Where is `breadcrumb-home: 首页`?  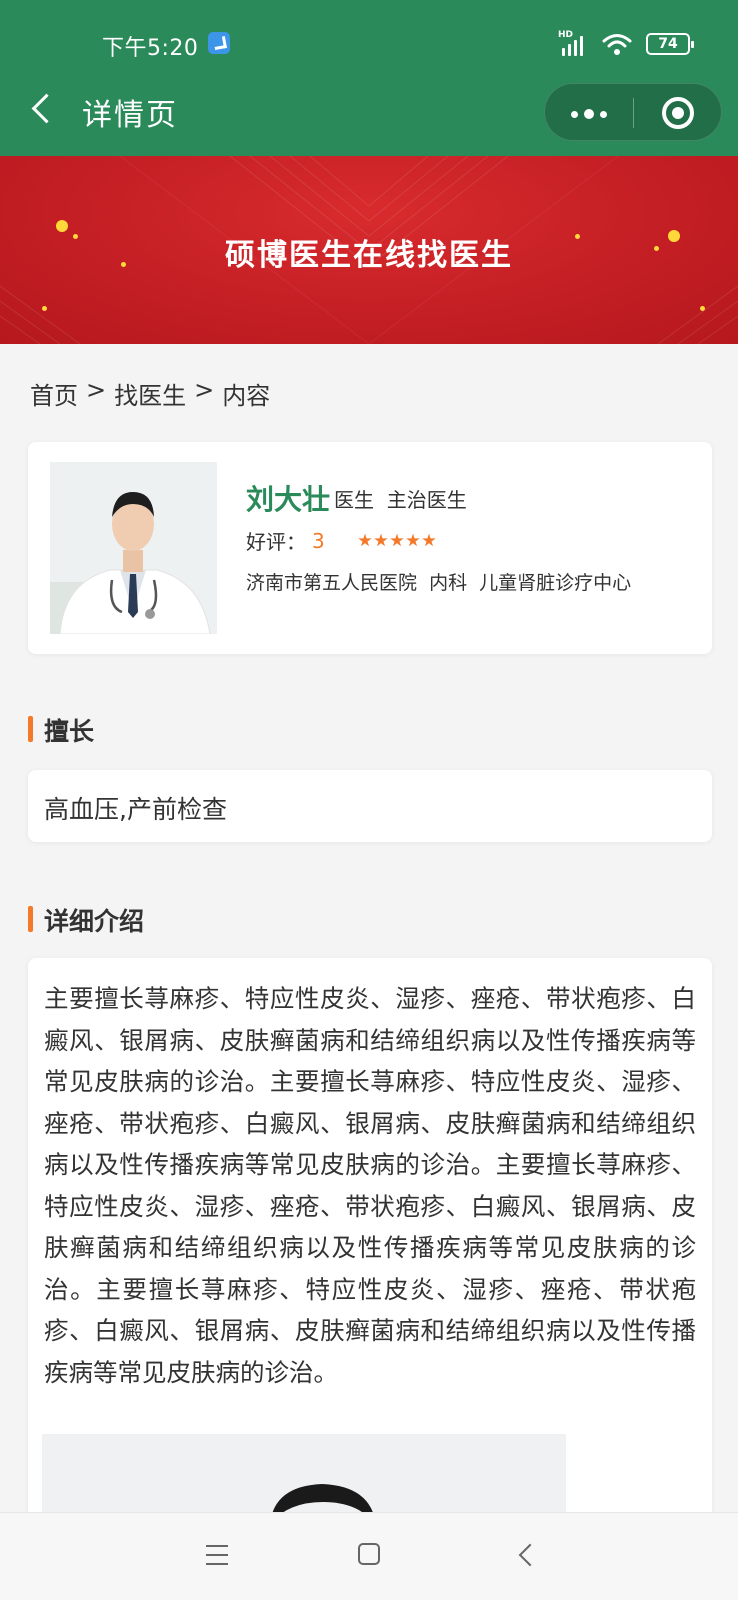 breadcrumb-home: 首页 is located at coordinates (54, 393).